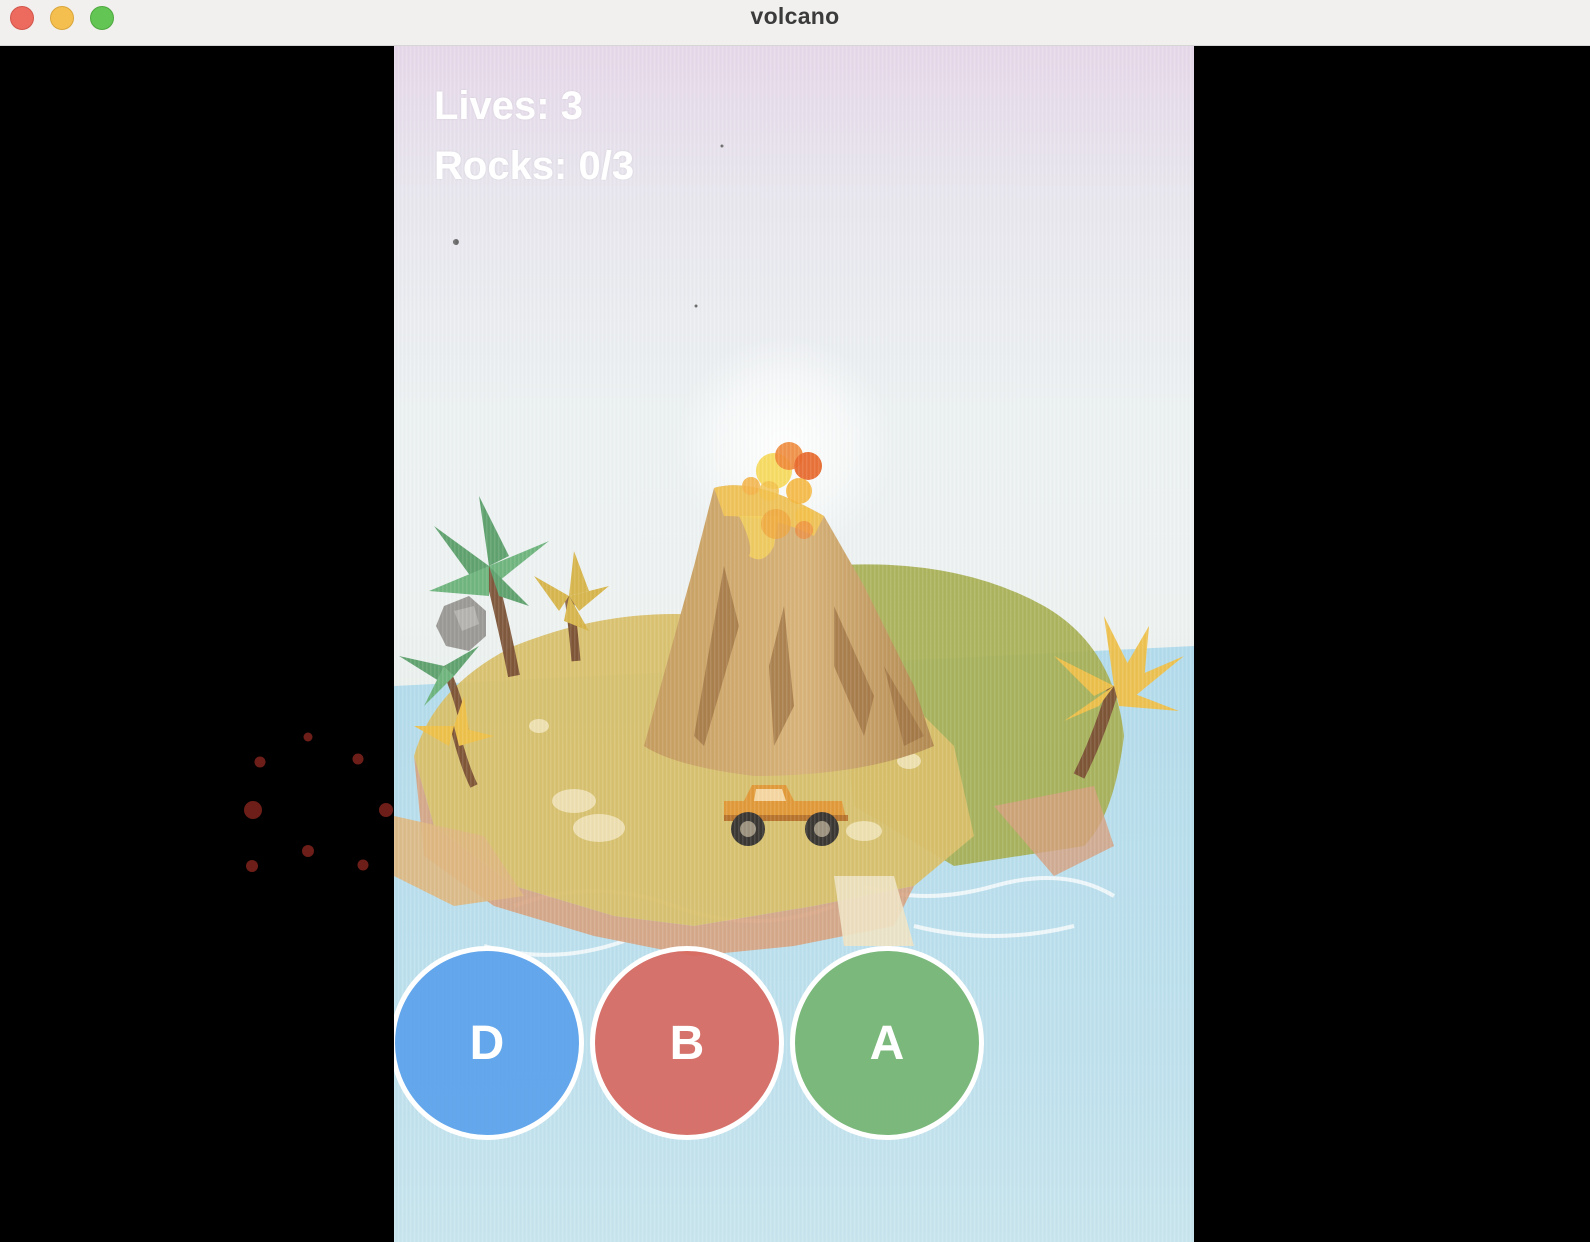 This screenshot has width=1590, height=1242. What do you see at coordinates (461, 623) in the screenshot?
I see `boulder` at bounding box center [461, 623].